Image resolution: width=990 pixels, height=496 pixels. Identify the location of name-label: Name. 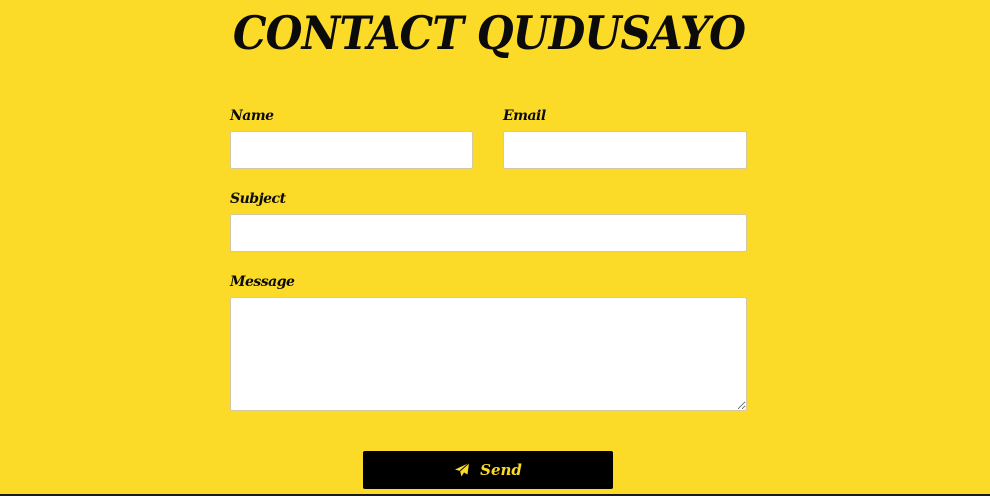
(252, 116).